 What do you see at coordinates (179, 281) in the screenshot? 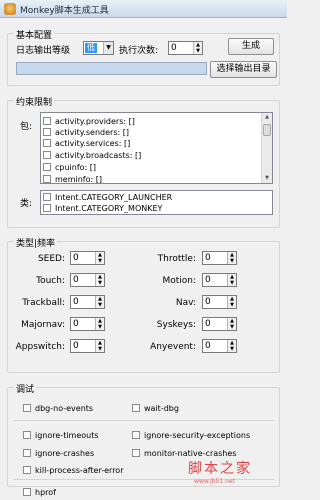
I see `motion-label: Motion:` at bounding box center [179, 281].